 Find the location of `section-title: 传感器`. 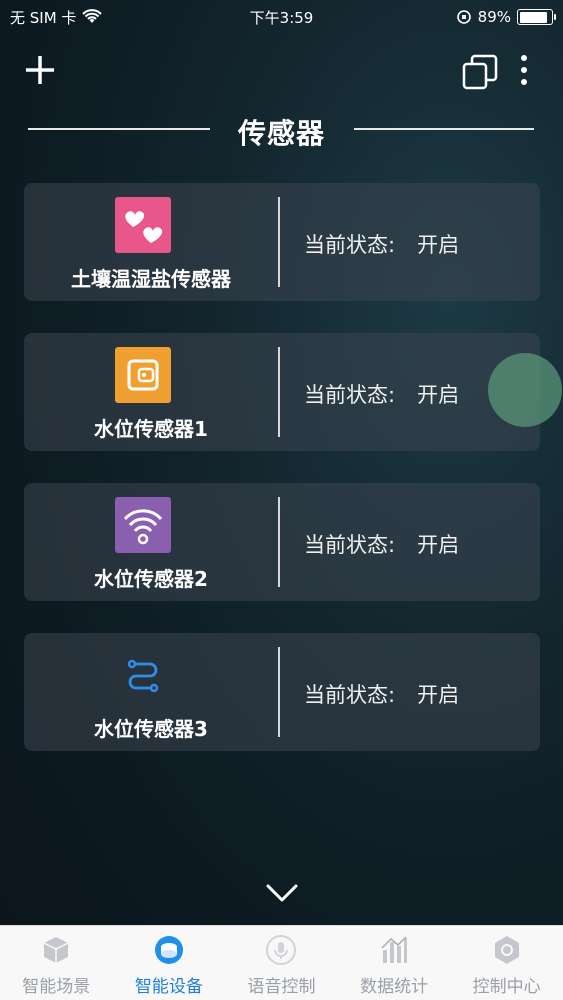

section-title: 传感器 is located at coordinates (281, 133).